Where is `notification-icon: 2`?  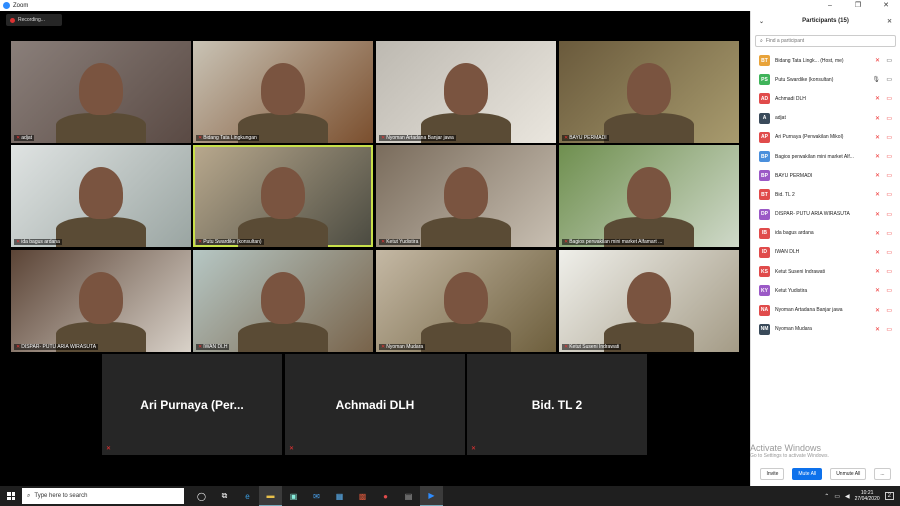
notification-icon: 2 is located at coordinates (889, 496).